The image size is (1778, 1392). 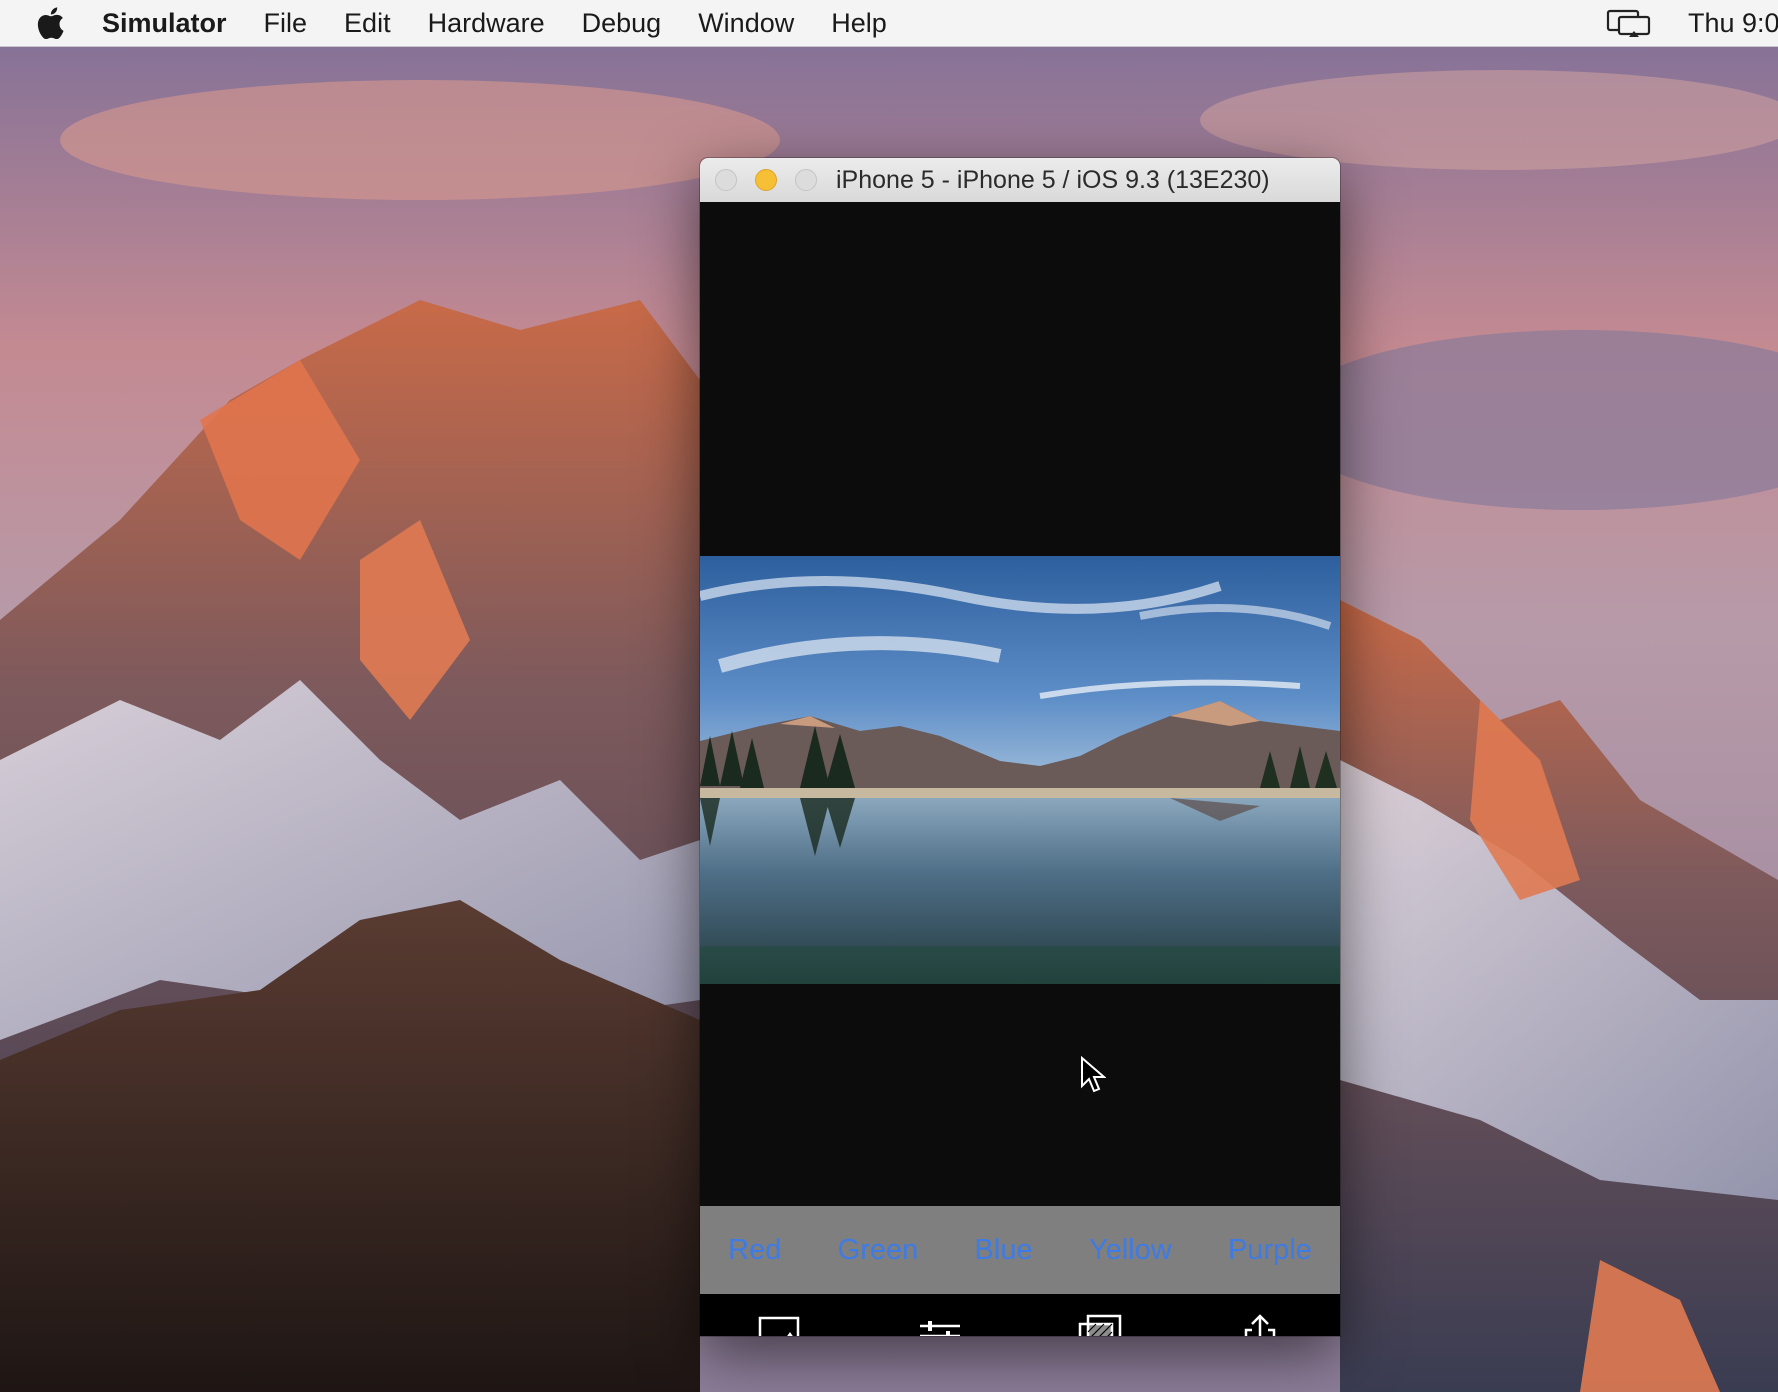 What do you see at coordinates (1100, 1324) in the screenshot?
I see `filter-layers-icon` at bounding box center [1100, 1324].